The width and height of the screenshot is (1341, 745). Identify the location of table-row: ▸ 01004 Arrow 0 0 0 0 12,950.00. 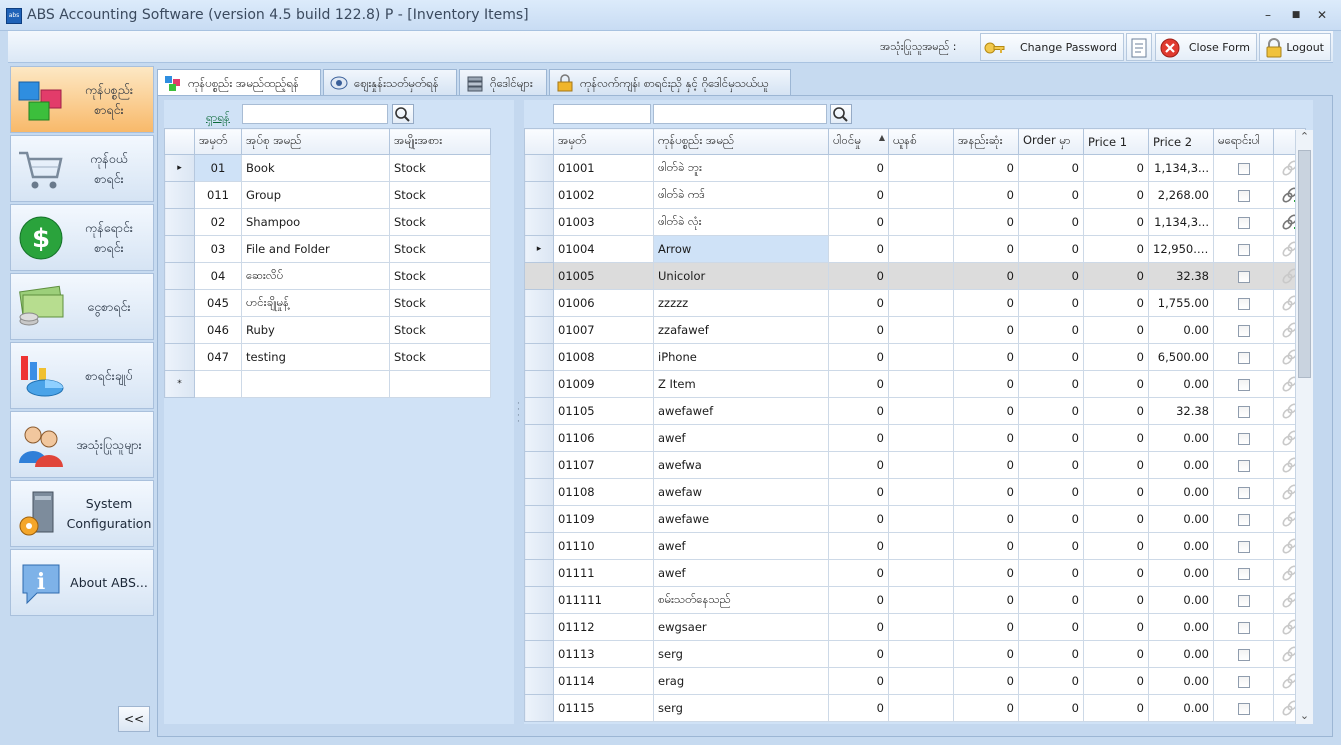
(915, 249).